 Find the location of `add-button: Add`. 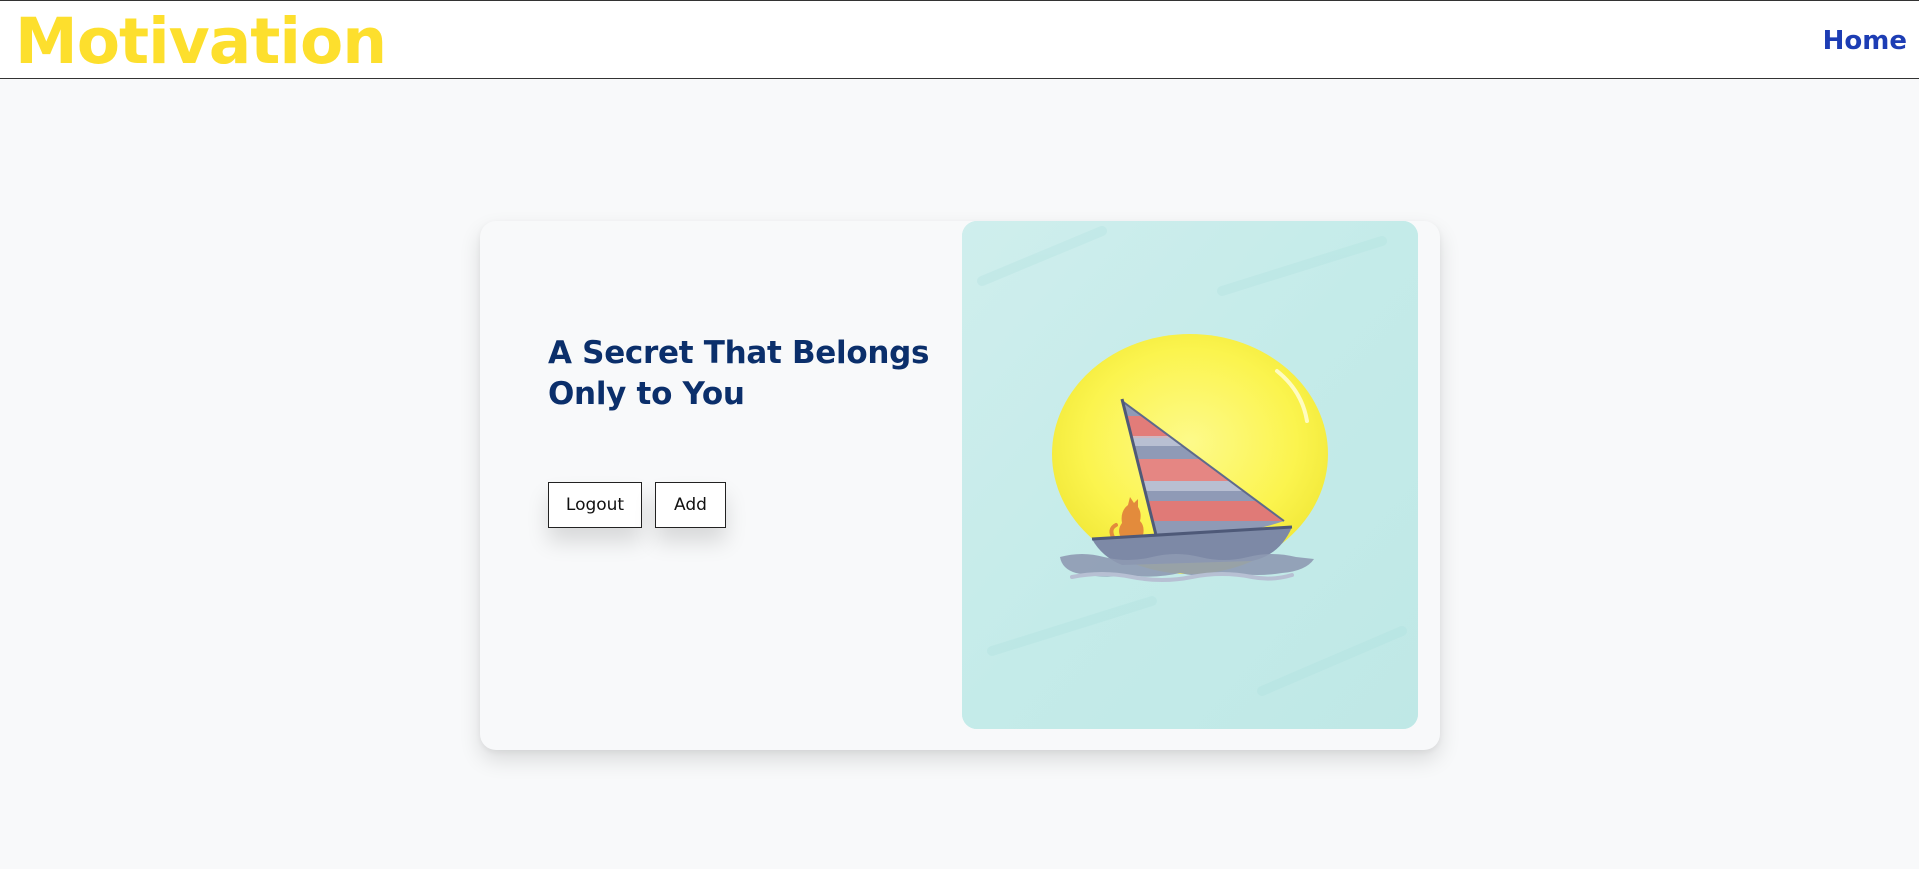

add-button: Add is located at coordinates (690, 505).